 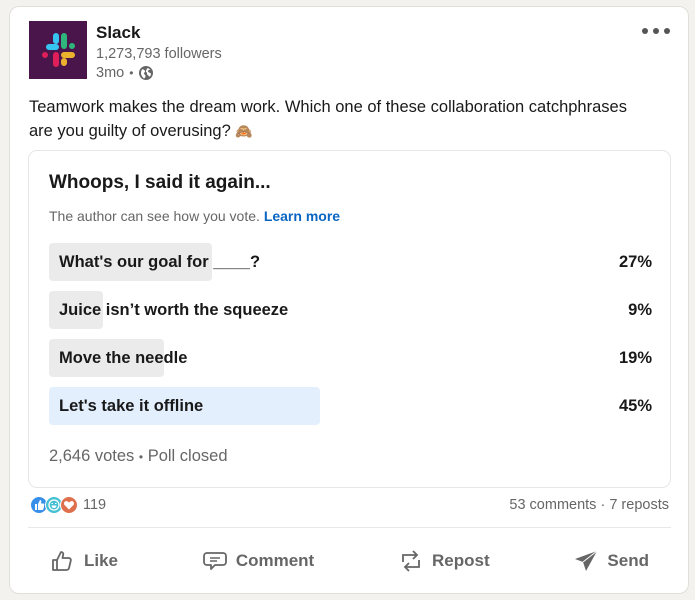 I want to click on poll-option-percent: 45%, so click(x=635, y=406).